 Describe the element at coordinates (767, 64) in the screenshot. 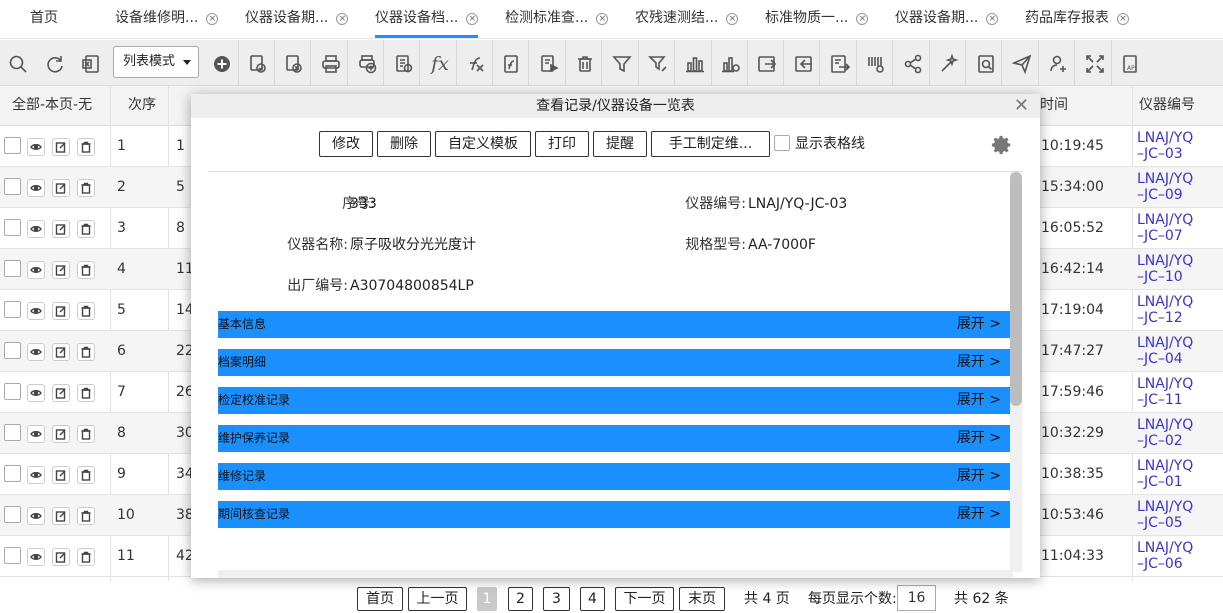

I see `export-icon` at that location.